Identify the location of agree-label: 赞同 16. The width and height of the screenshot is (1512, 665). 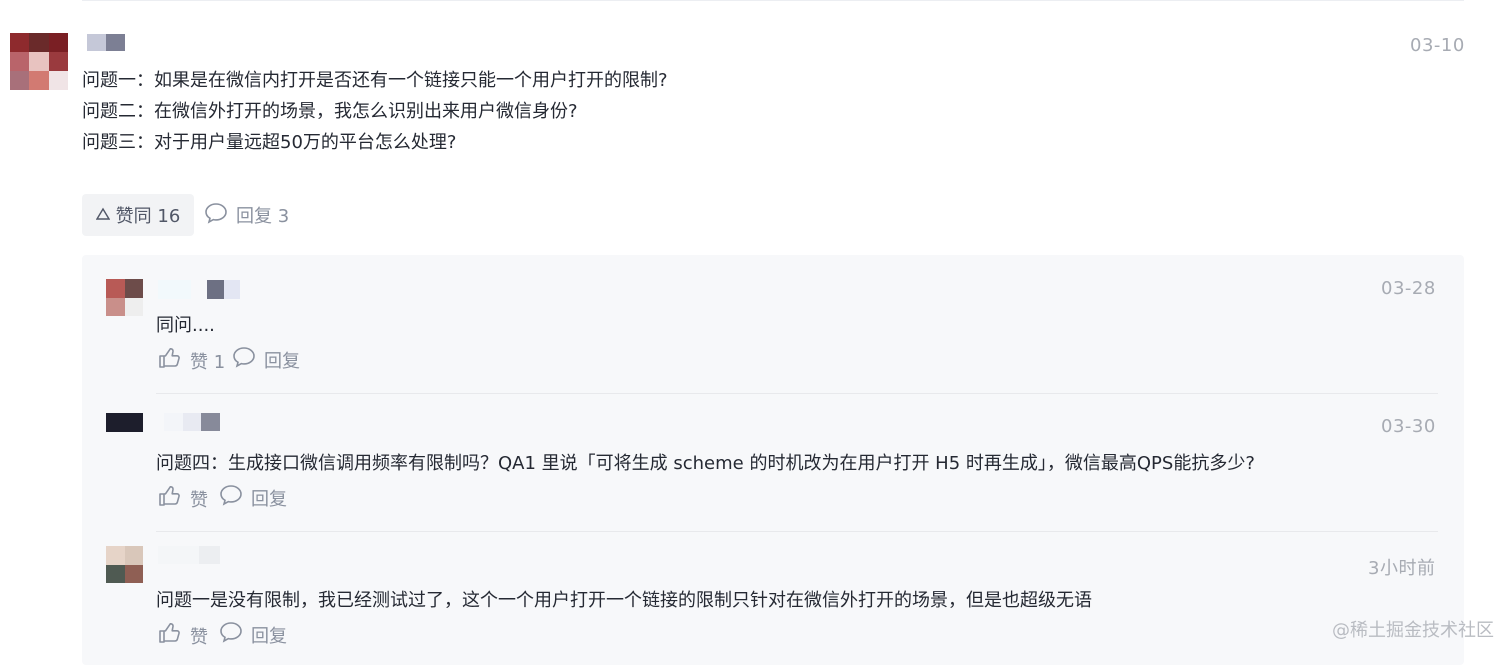
(148, 216).